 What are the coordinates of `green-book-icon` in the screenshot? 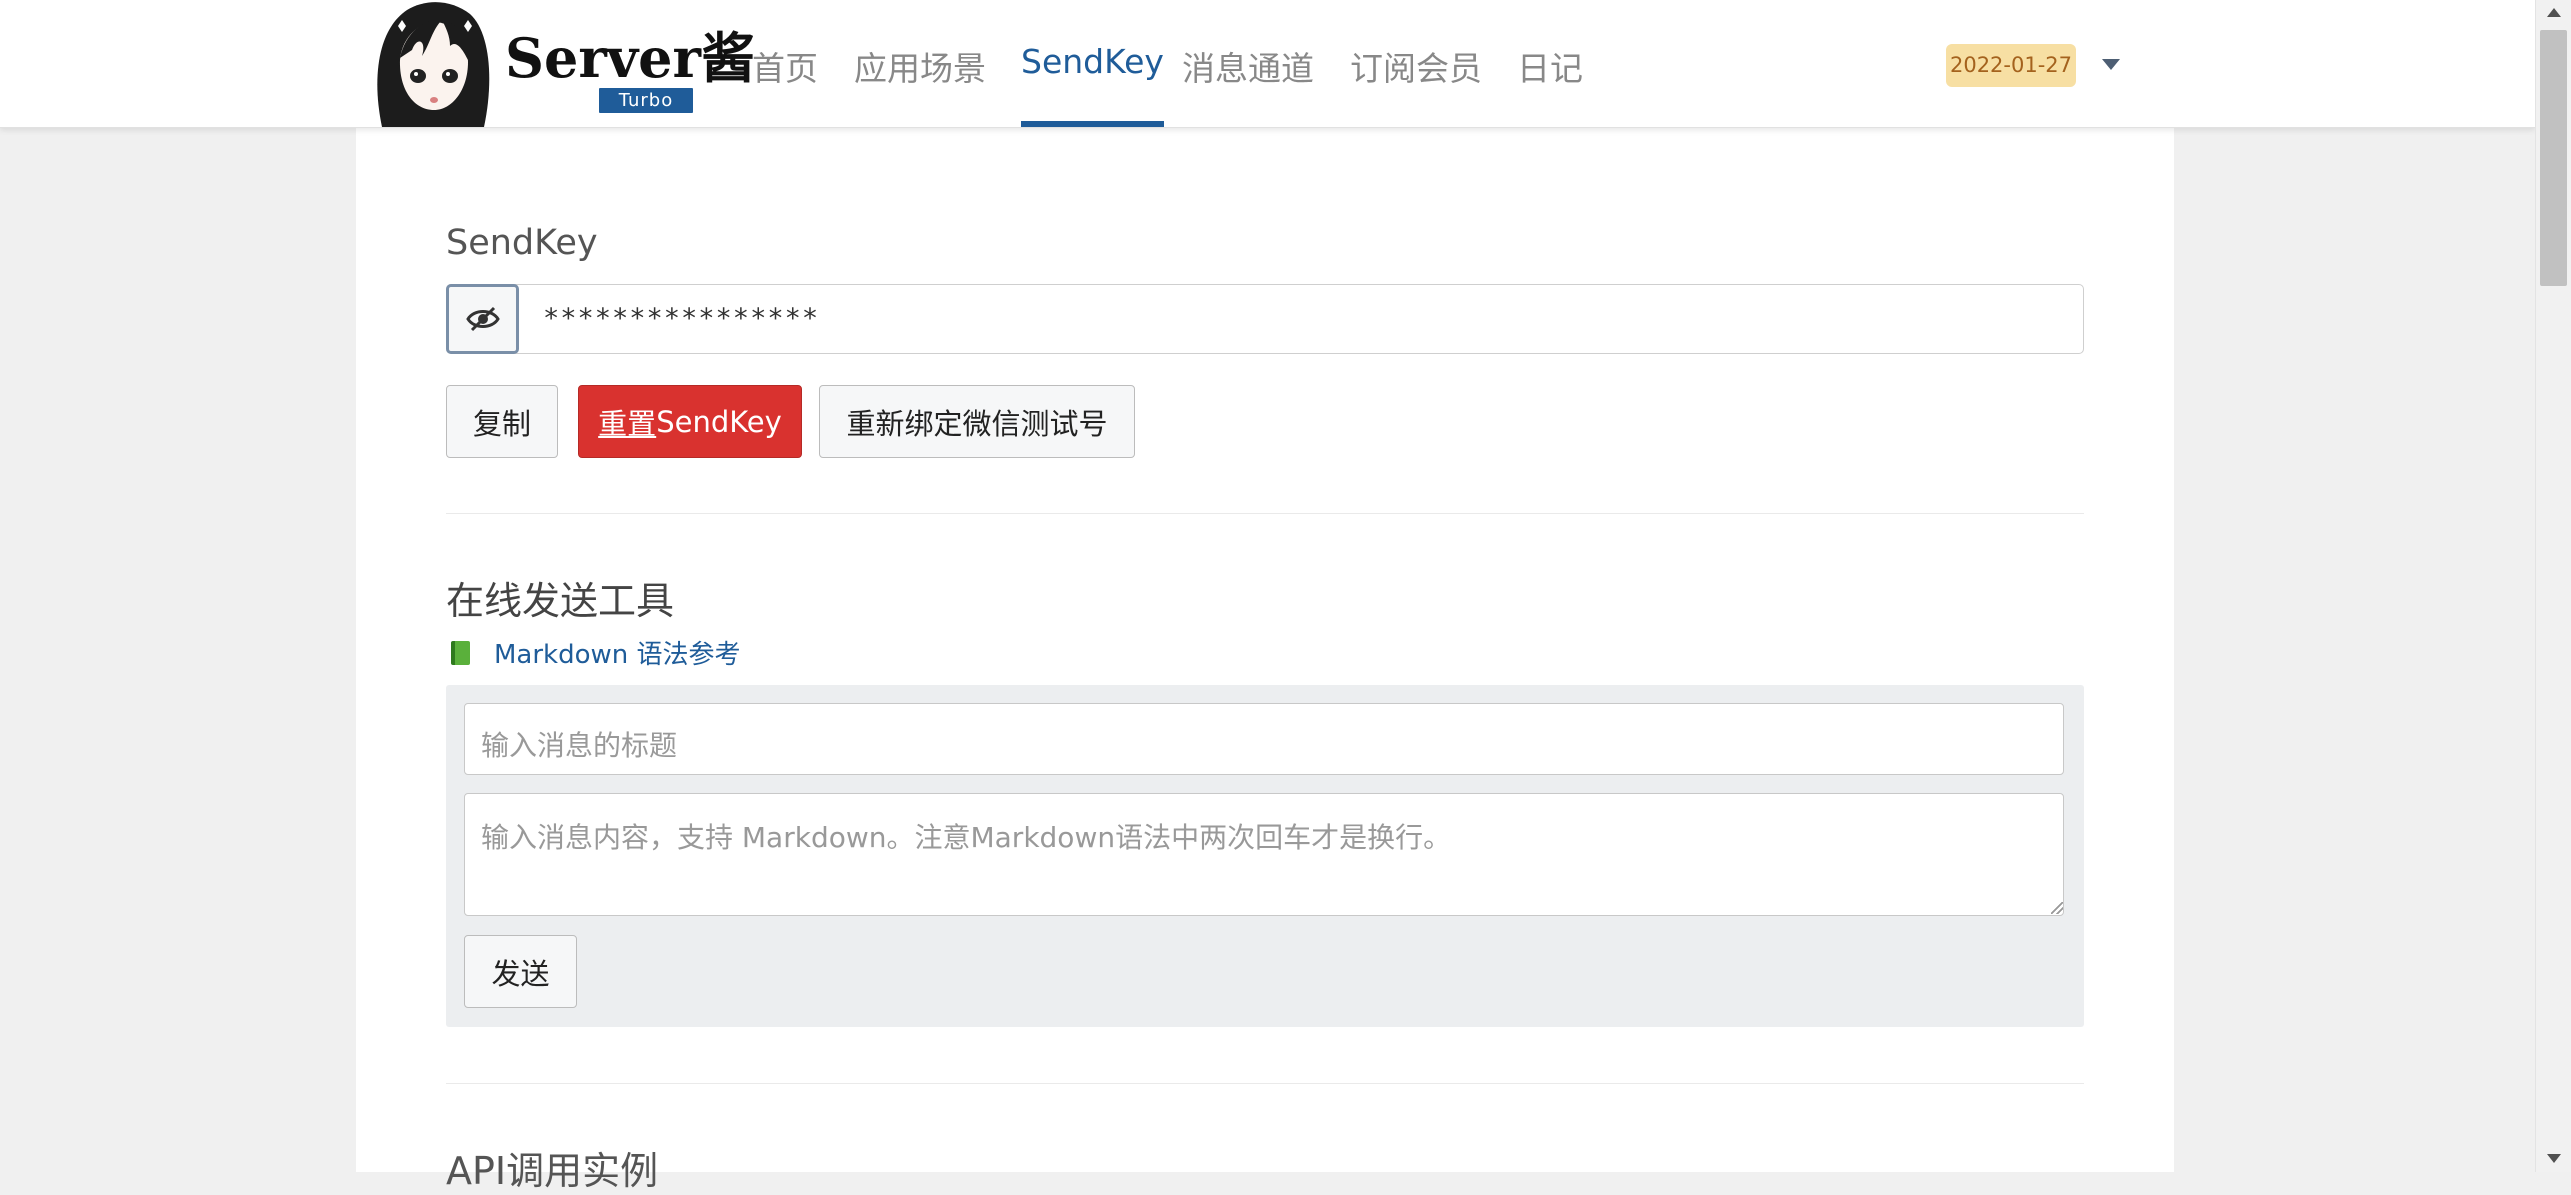 It's located at (460, 652).